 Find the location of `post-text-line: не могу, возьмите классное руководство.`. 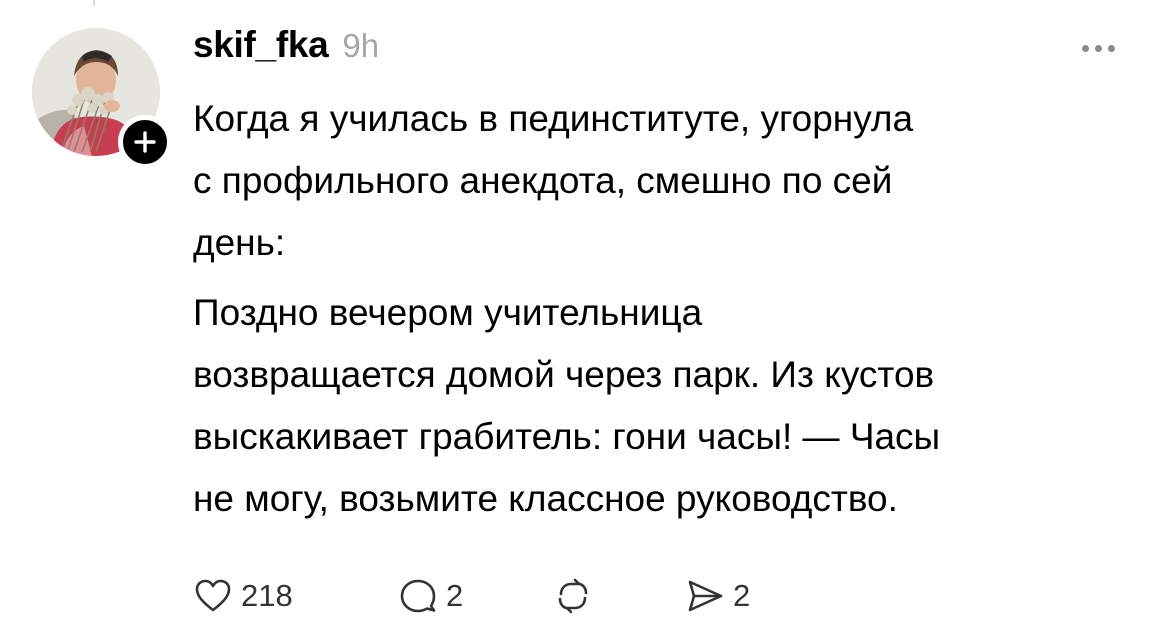

post-text-line: не могу, возьмите классное руководство. is located at coordinates (545, 498).